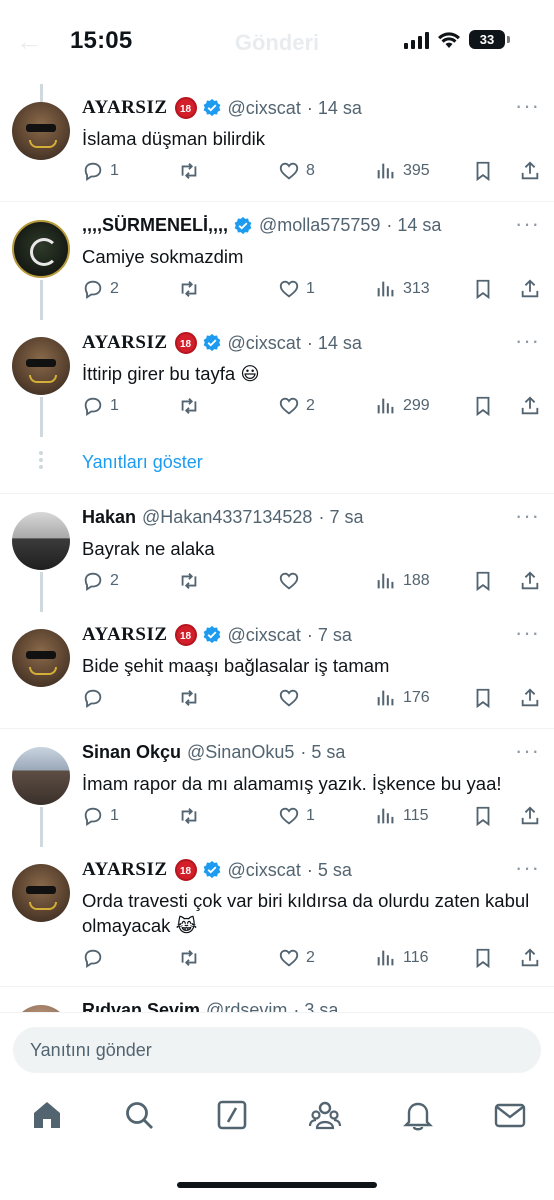 This screenshot has height=1200, width=554. I want to click on views-count: 188, so click(416, 580).